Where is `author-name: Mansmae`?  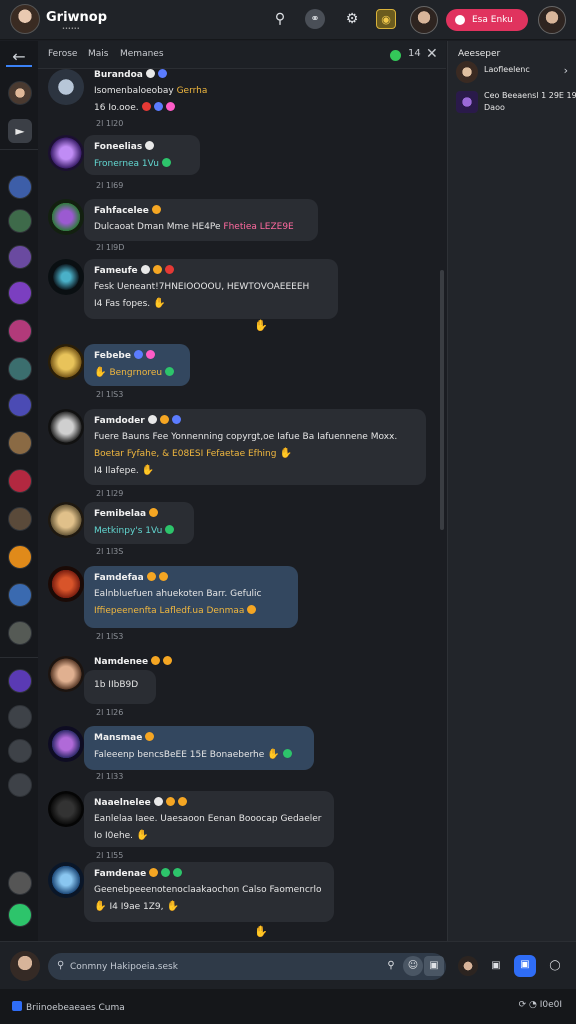
author-name: Mansmae is located at coordinates (199, 737).